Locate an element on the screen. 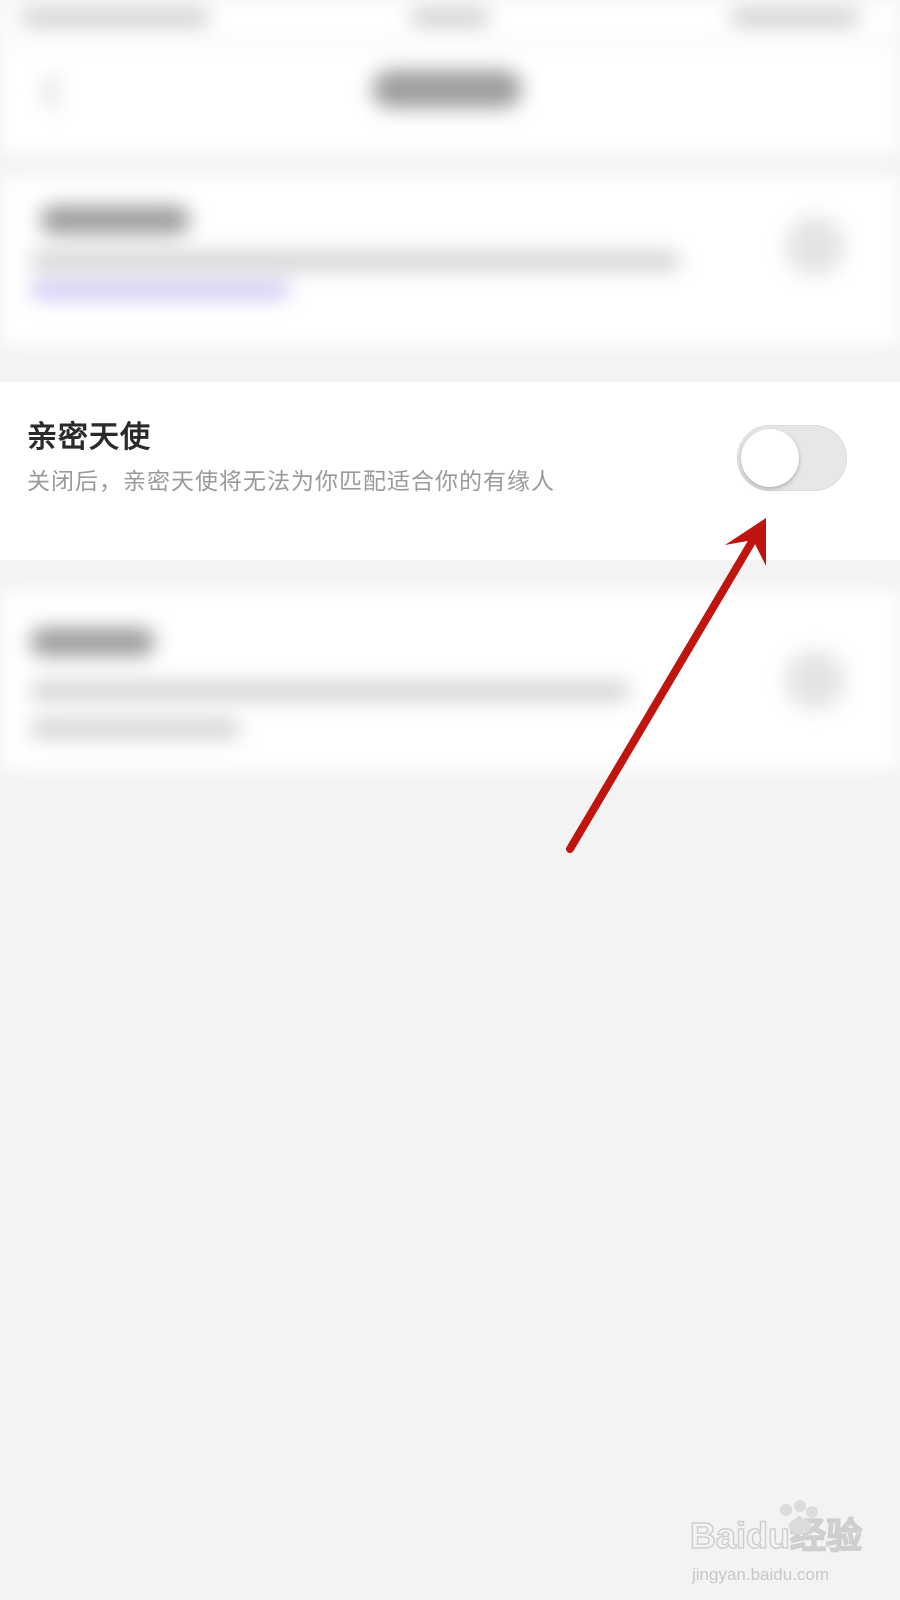  watermark: Baidu经验 jingyan.baidu.com is located at coordinates (789, 1545).